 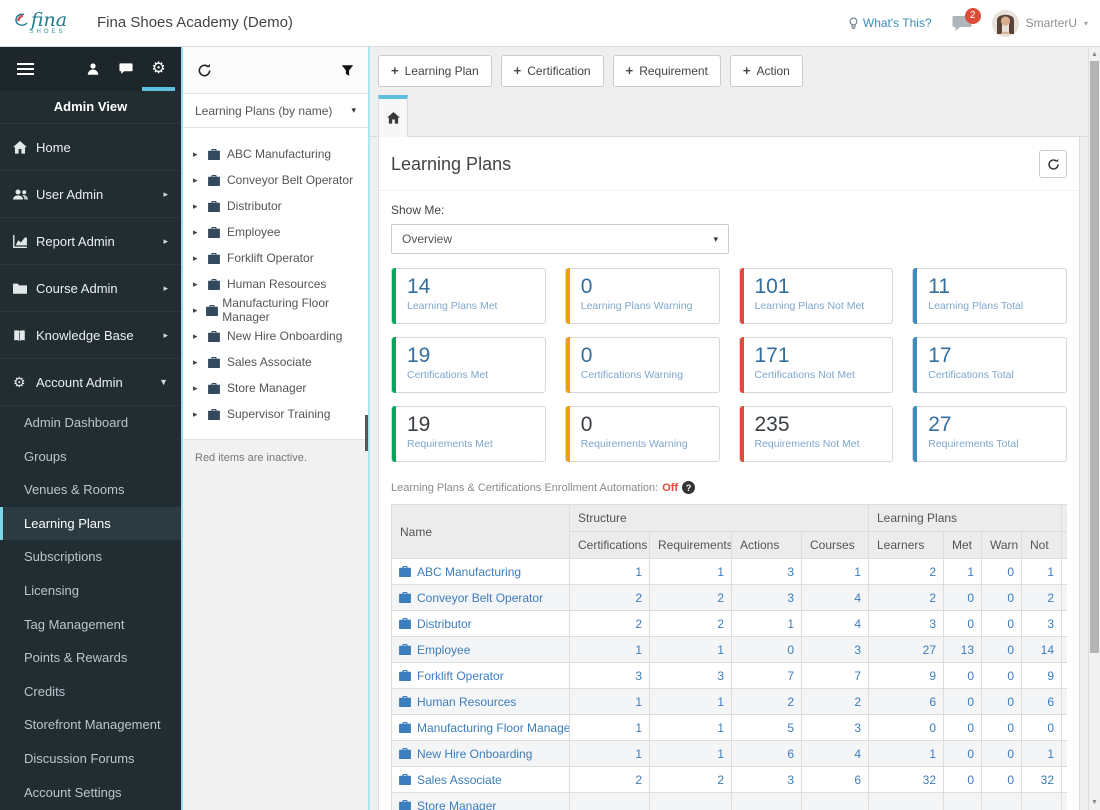 I want to click on sidebar-subitem-learning-plans: Learning Plans, so click(x=90, y=523).